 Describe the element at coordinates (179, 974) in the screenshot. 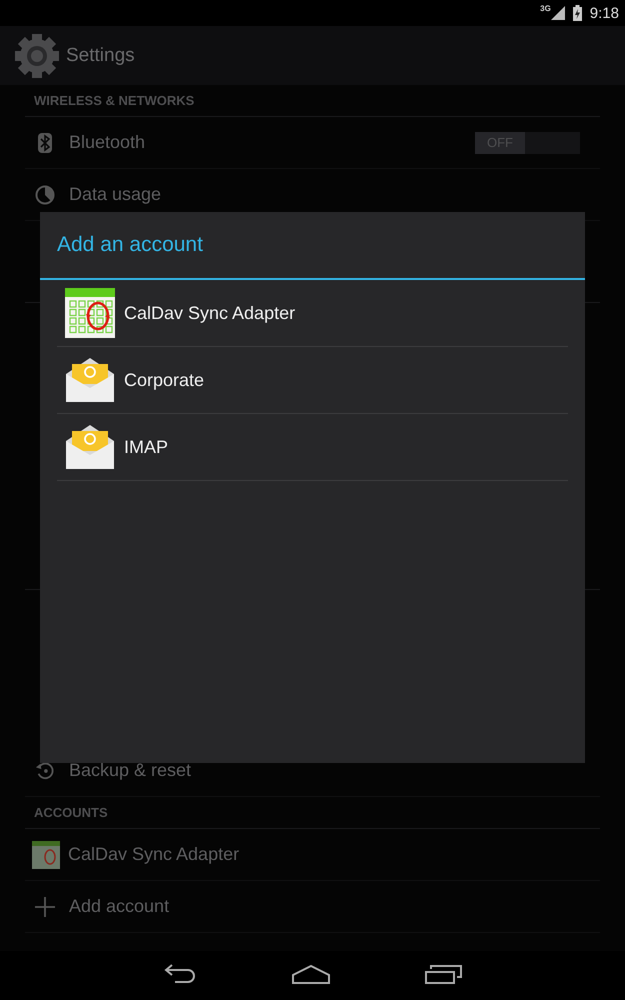

I see `back-button` at that location.